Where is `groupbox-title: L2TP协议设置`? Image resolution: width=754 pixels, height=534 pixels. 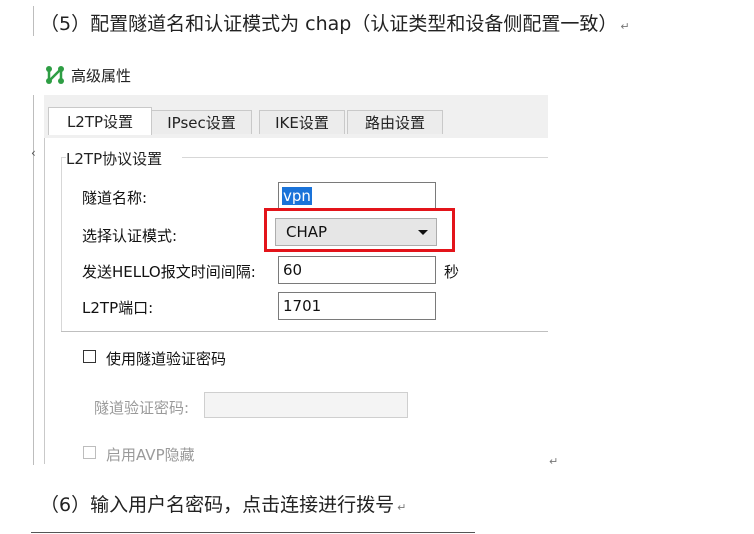
groupbox-title: L2TP协议设置 is located at coordinates (116, 158).